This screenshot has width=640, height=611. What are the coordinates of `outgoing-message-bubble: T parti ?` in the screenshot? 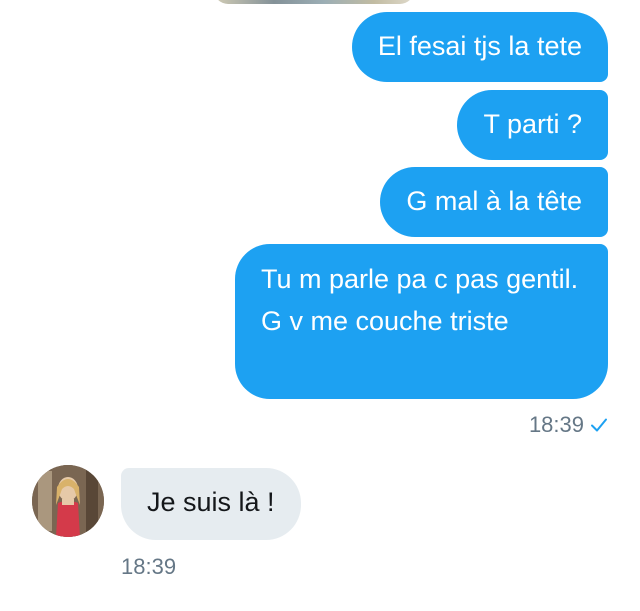 It's located at (532, 125).